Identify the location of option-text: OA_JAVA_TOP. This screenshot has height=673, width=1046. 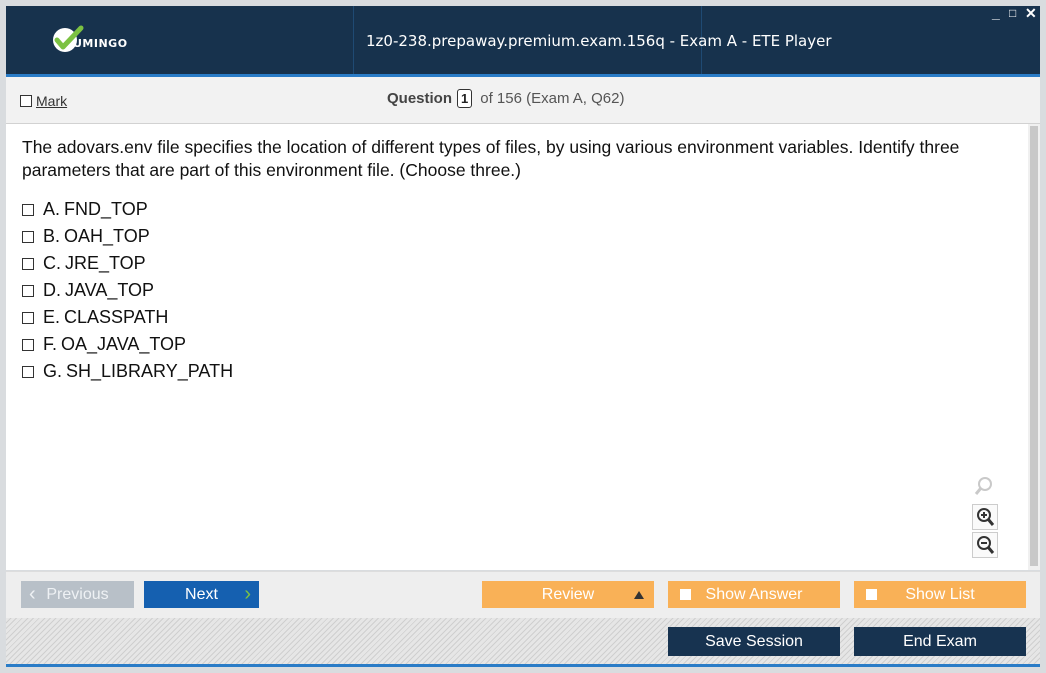
(124, 344).